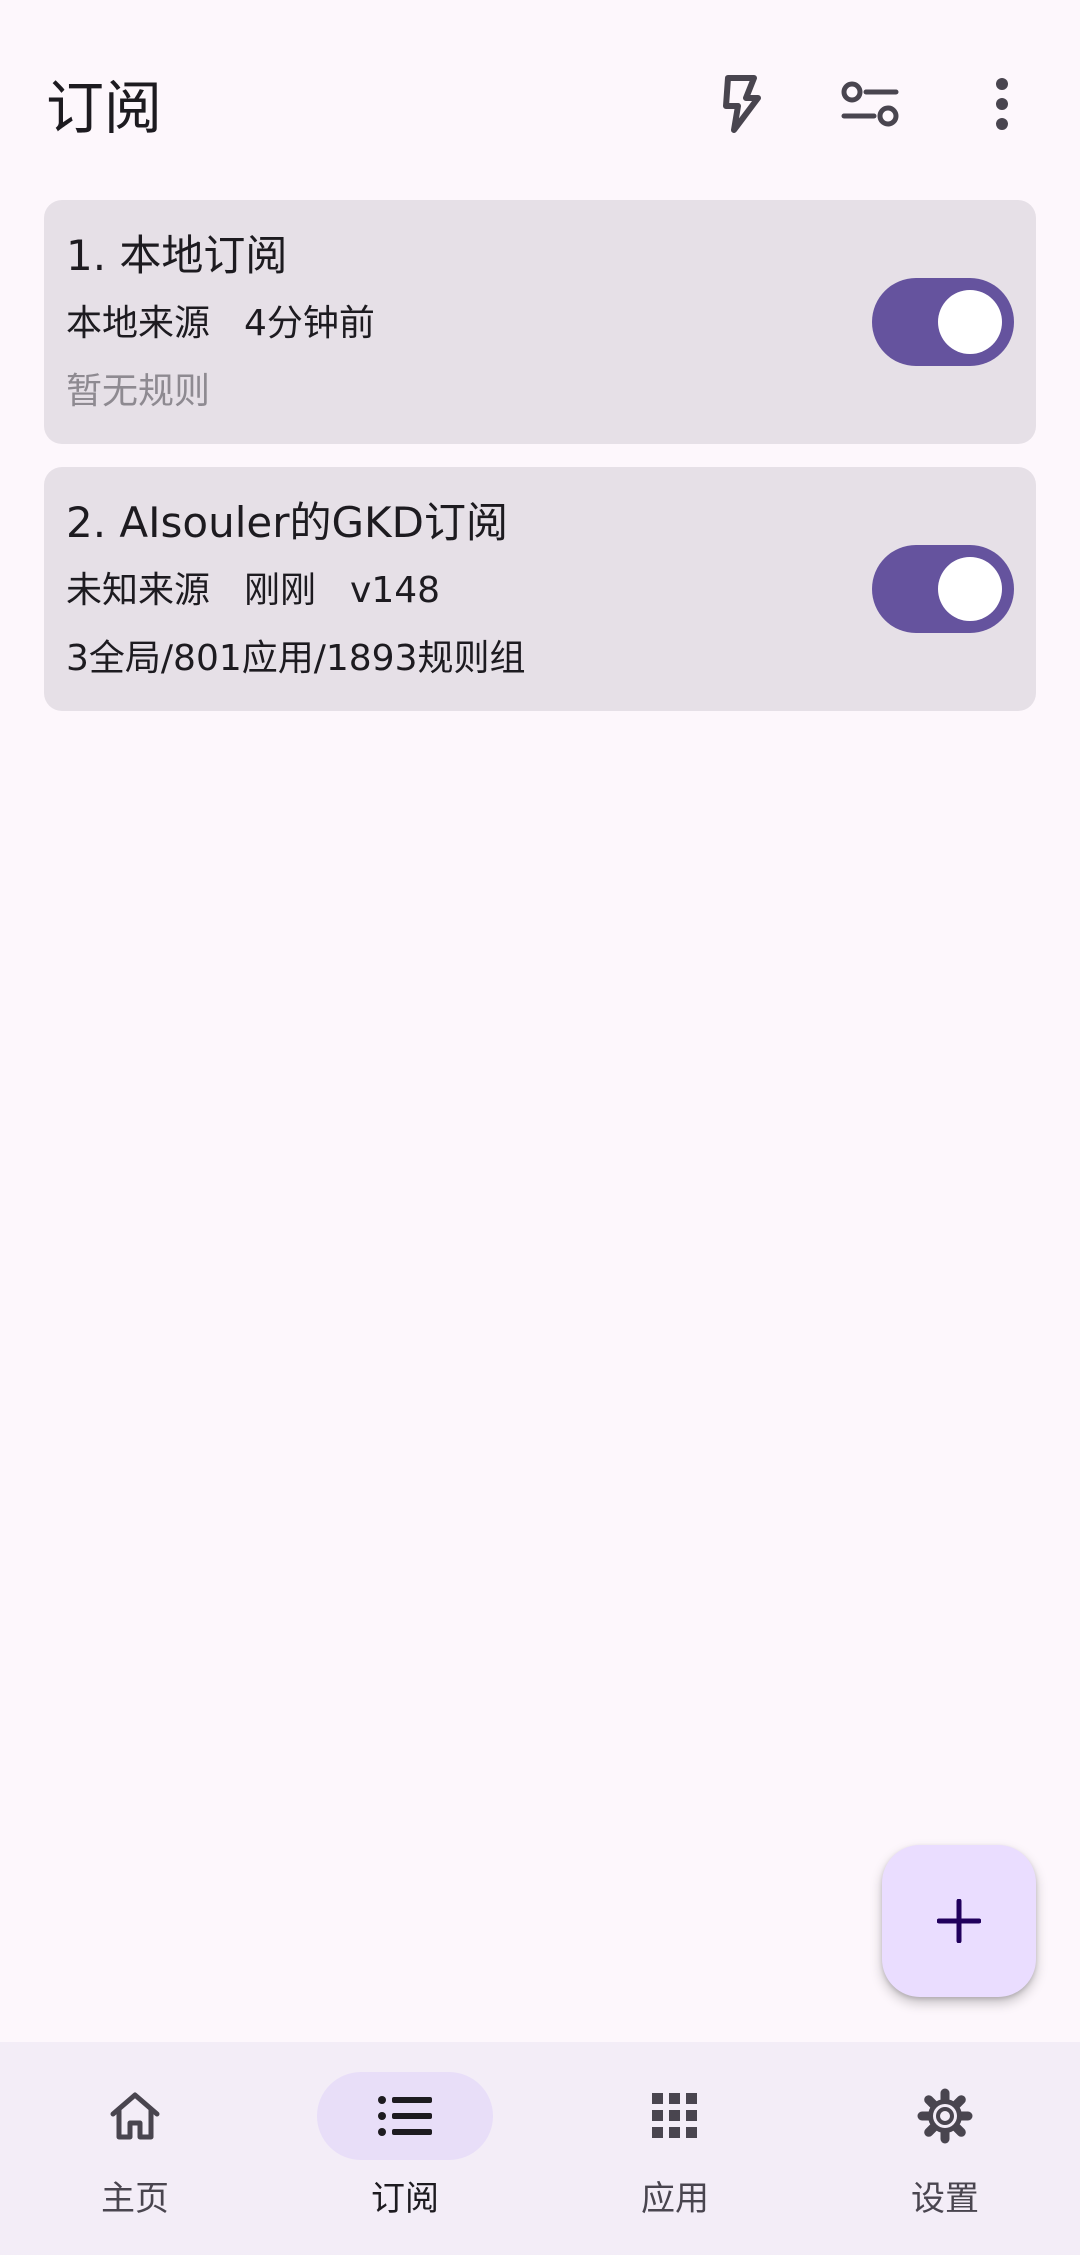 The image size is (1080, 2255). What do you see at coordinates (104, 108) in the screenshot?
I see `page-title: 订阅` at bounding box center [104, 108].